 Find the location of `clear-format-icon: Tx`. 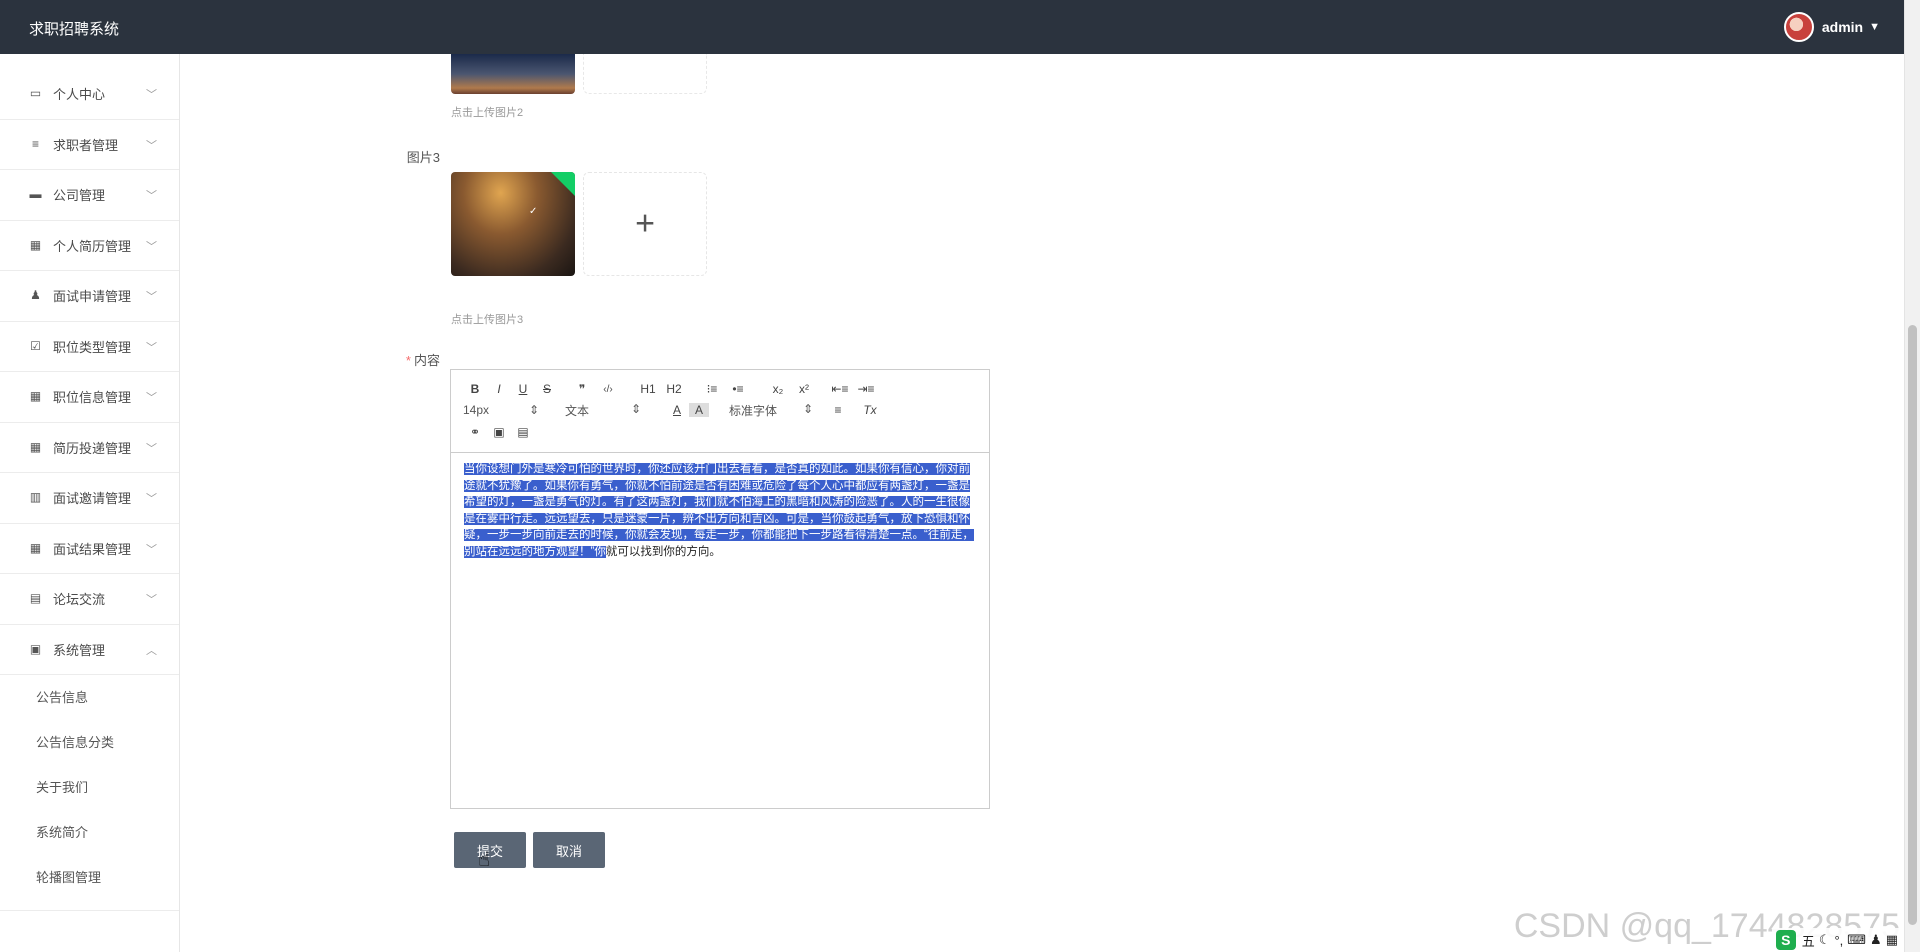

clear-format-icon: Tx is located at coordinates (870, 410).